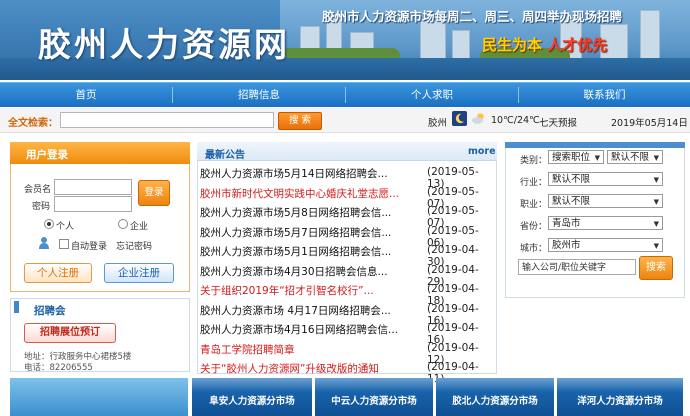 This screenshot has height=416, width=690. What do you see at coordinates (656, 268) in the screenshot?
I see `job-search-button: 搜索` at bounding box center [656, 268].